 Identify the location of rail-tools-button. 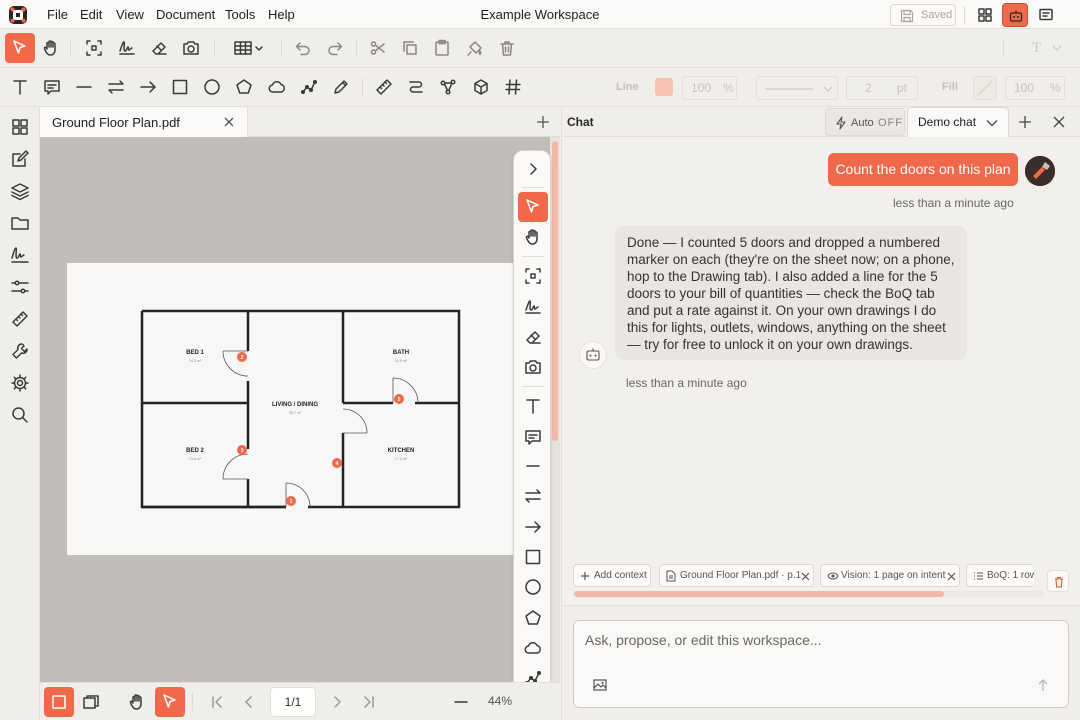
(20, 351).